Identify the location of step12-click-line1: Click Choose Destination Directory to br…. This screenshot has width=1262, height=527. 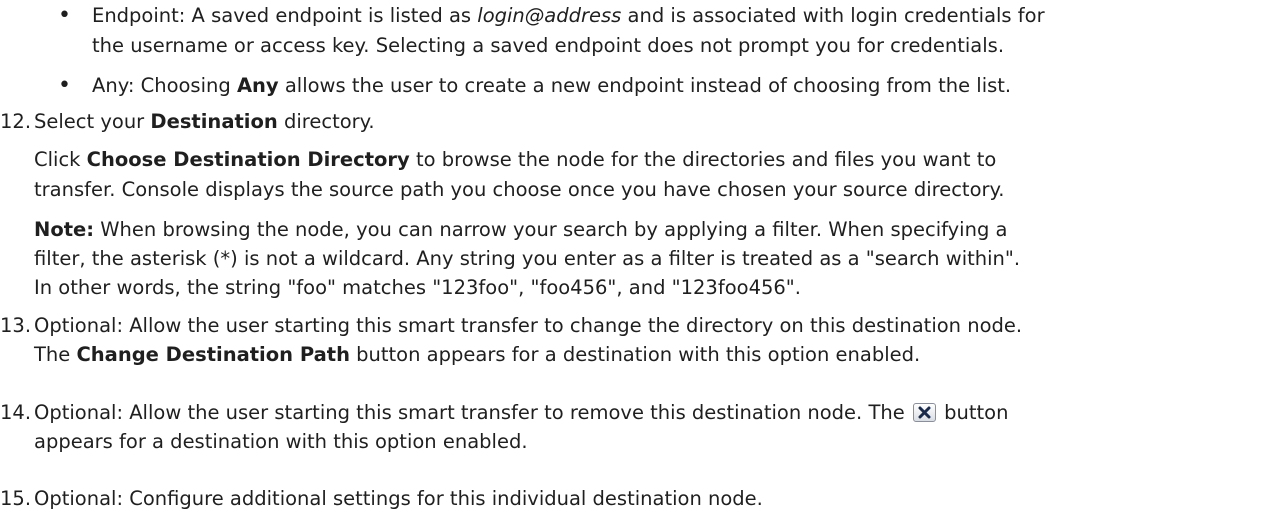
(515, 159).